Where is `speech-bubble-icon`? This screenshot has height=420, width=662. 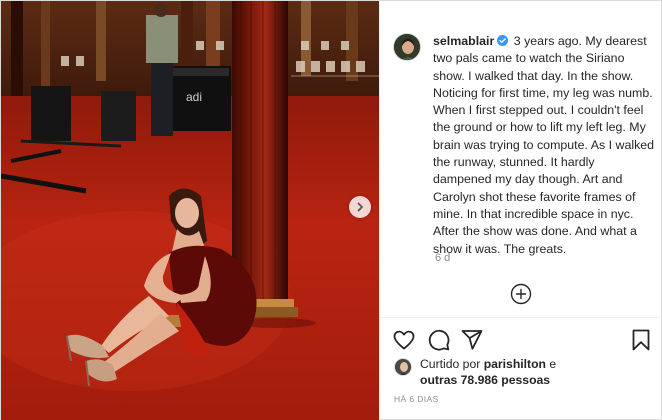 speech-bubble-icon is located at coordinates (439, 340).